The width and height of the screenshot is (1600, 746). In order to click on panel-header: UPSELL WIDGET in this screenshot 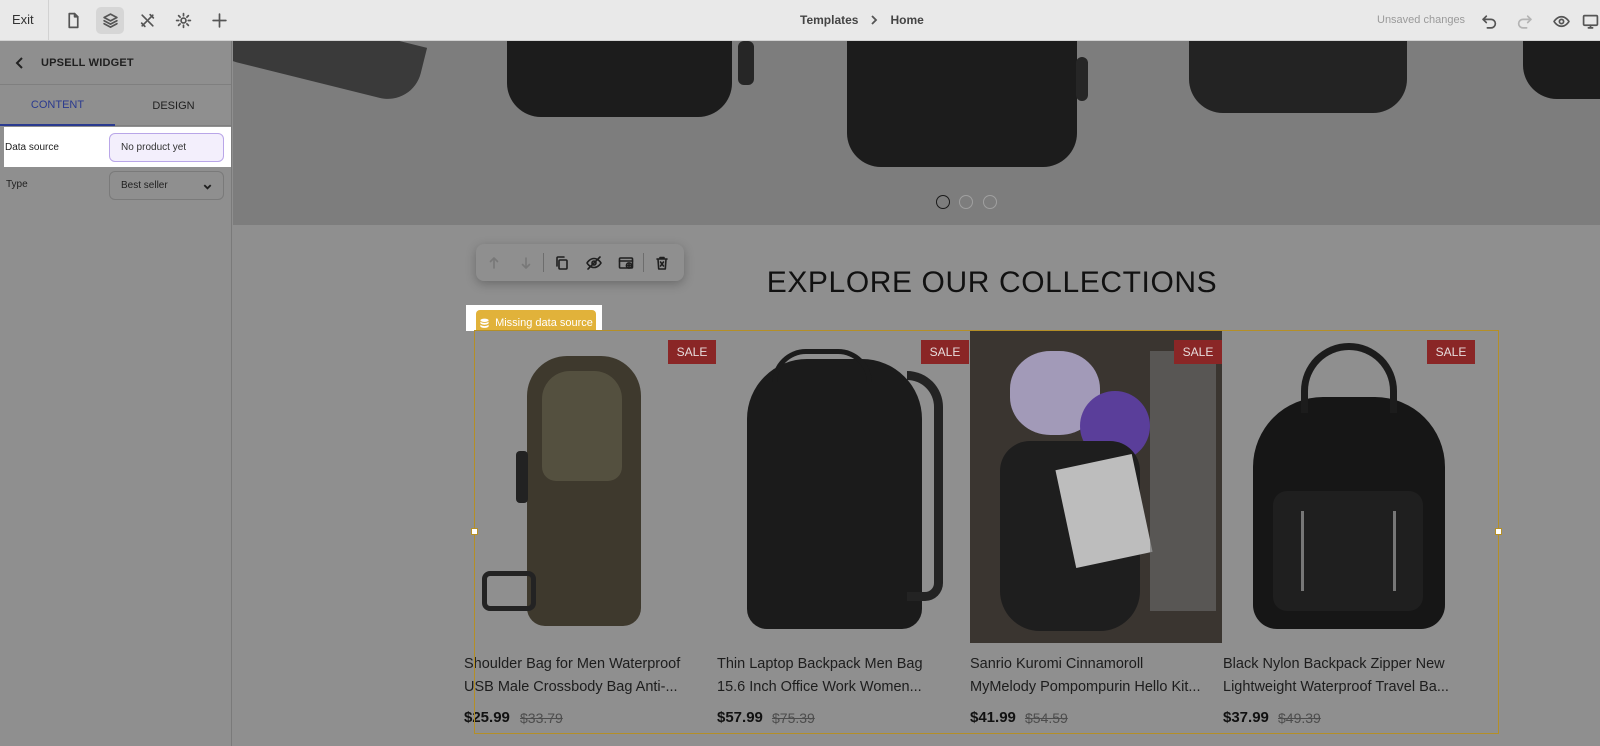, I will do `click(115, 63)`.